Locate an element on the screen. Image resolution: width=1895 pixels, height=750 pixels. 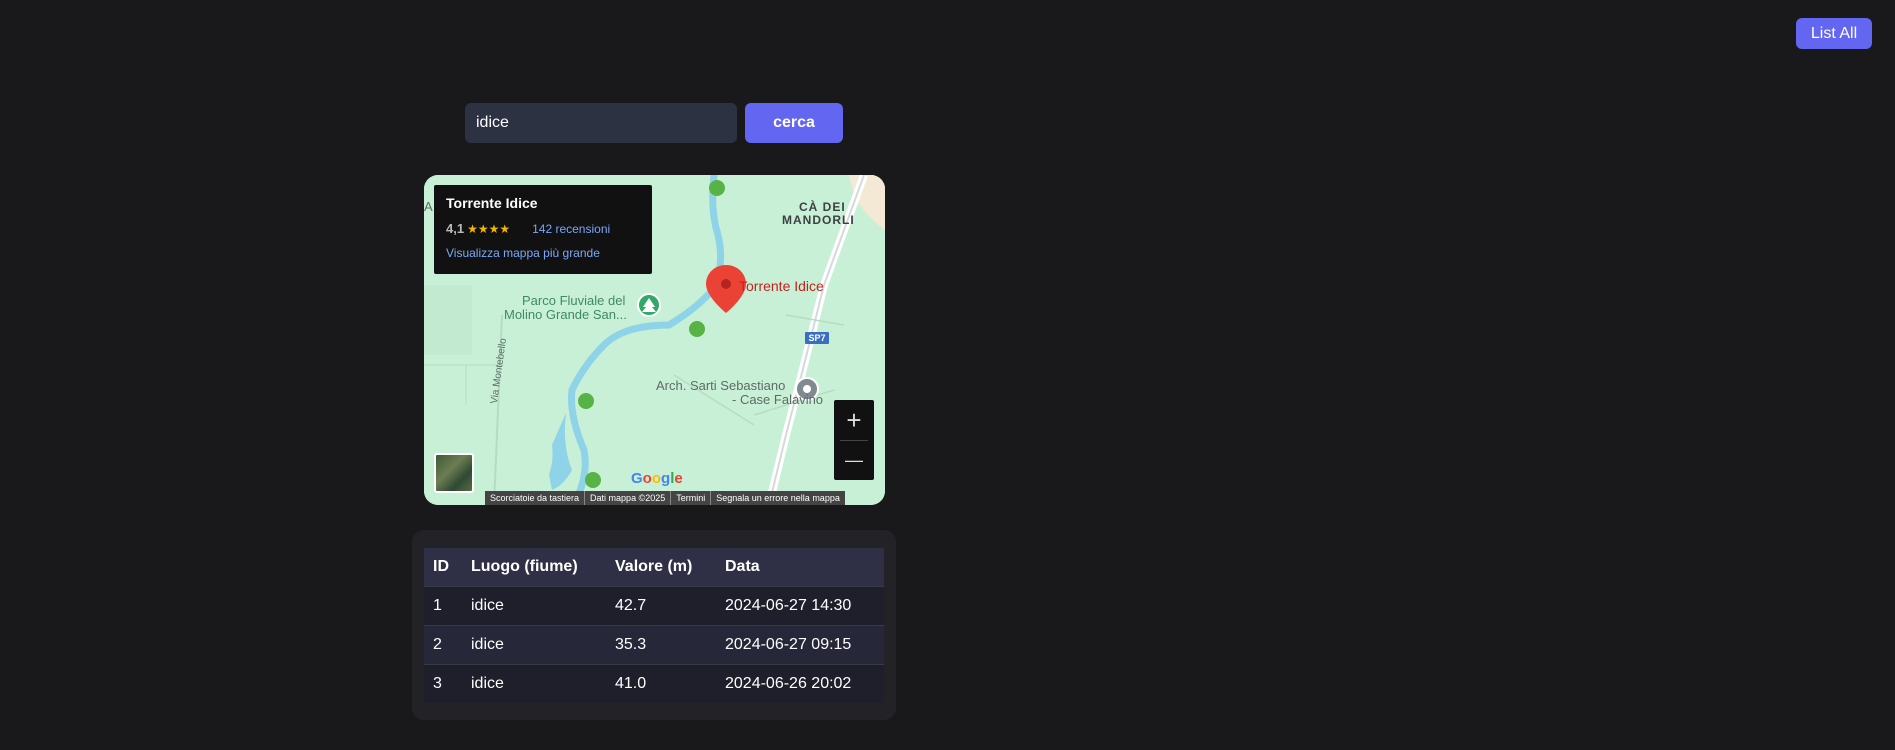
header-date: Data is located at coordinates (800, 567).